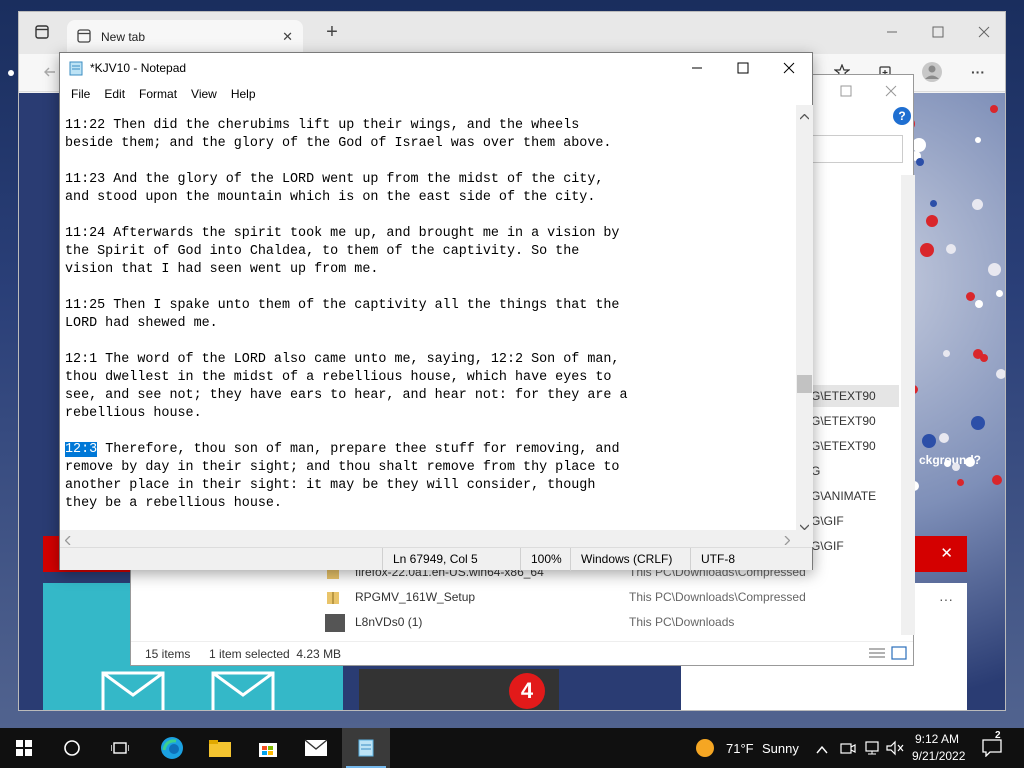 The width and height of the screenshot is (1024, 768). What do you see at coordinates (80, 94) in the screenshot?
I see `menu-file: File` at bounding box center [80, 94].